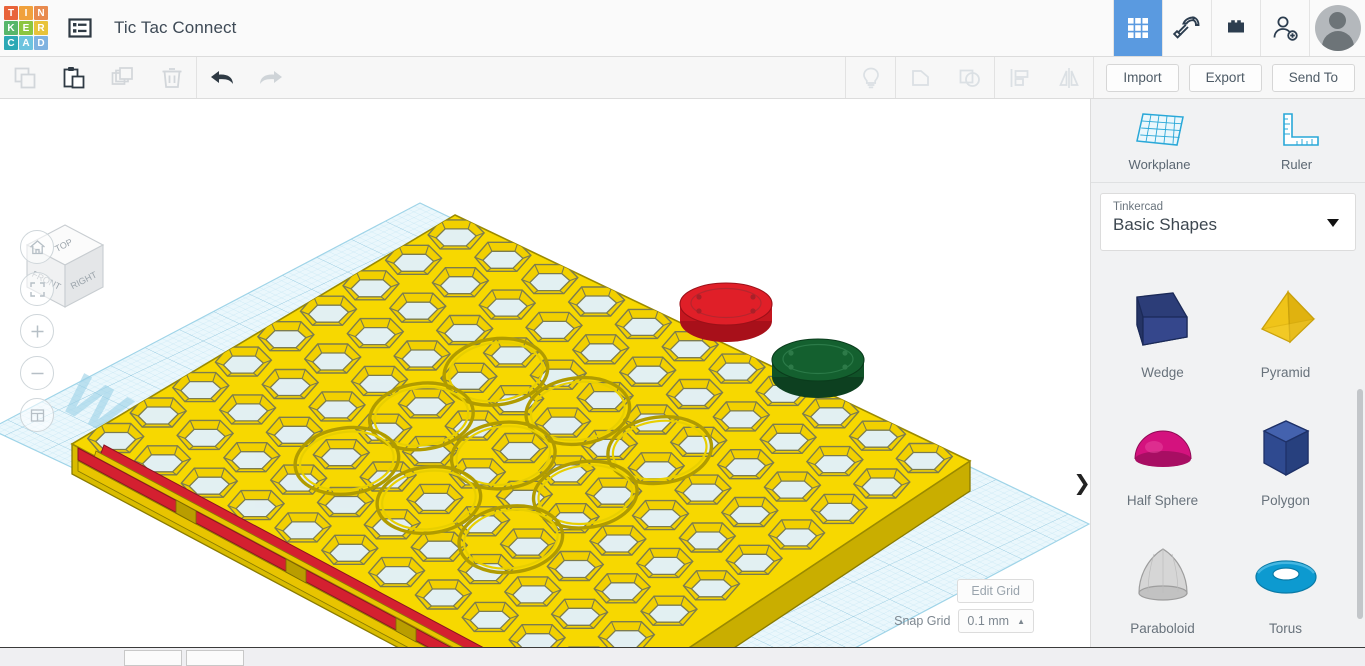  What do you see at coordinates (995, 591) in the screenshot?
I see `edit-grid-button: Edit Grid` at bounding box center [995, 591].